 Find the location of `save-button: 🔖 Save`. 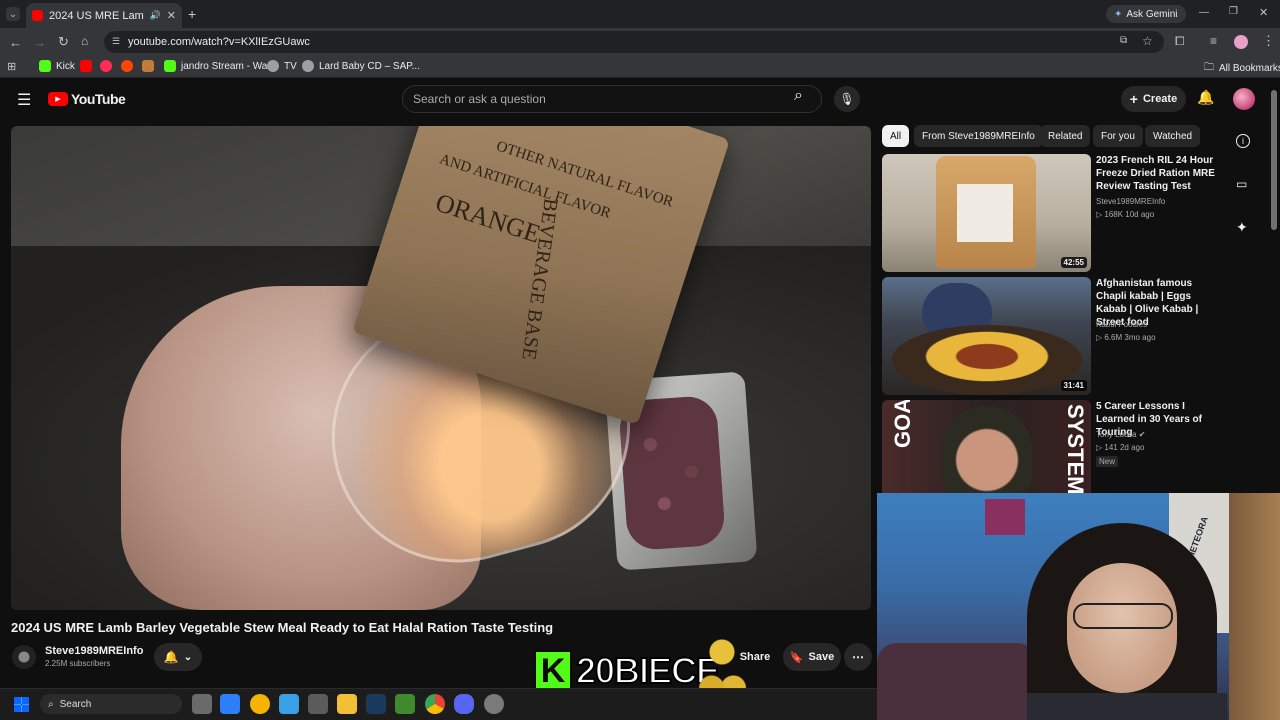

save-button: 🔖 Save is located at coordinates (812, 657).